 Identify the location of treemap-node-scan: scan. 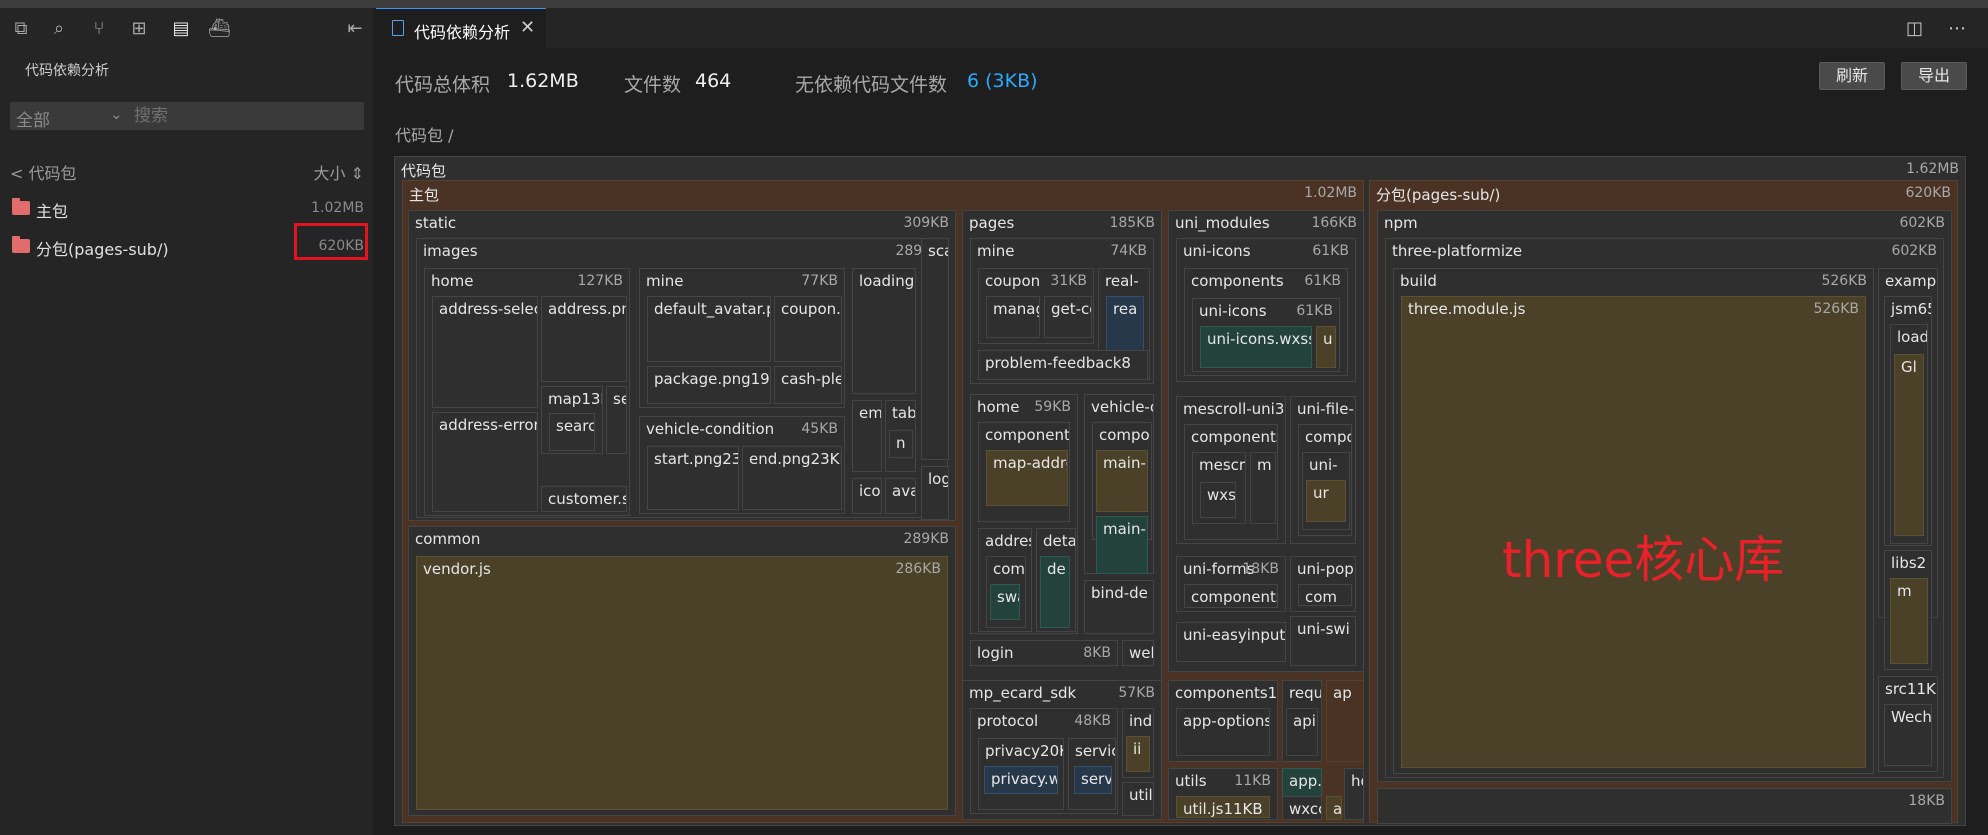
(935, 349).